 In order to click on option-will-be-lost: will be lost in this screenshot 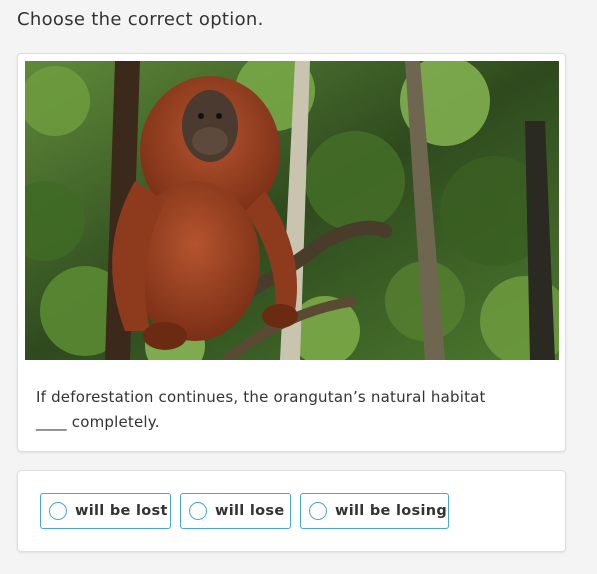, I will do `click(105, 511)`.